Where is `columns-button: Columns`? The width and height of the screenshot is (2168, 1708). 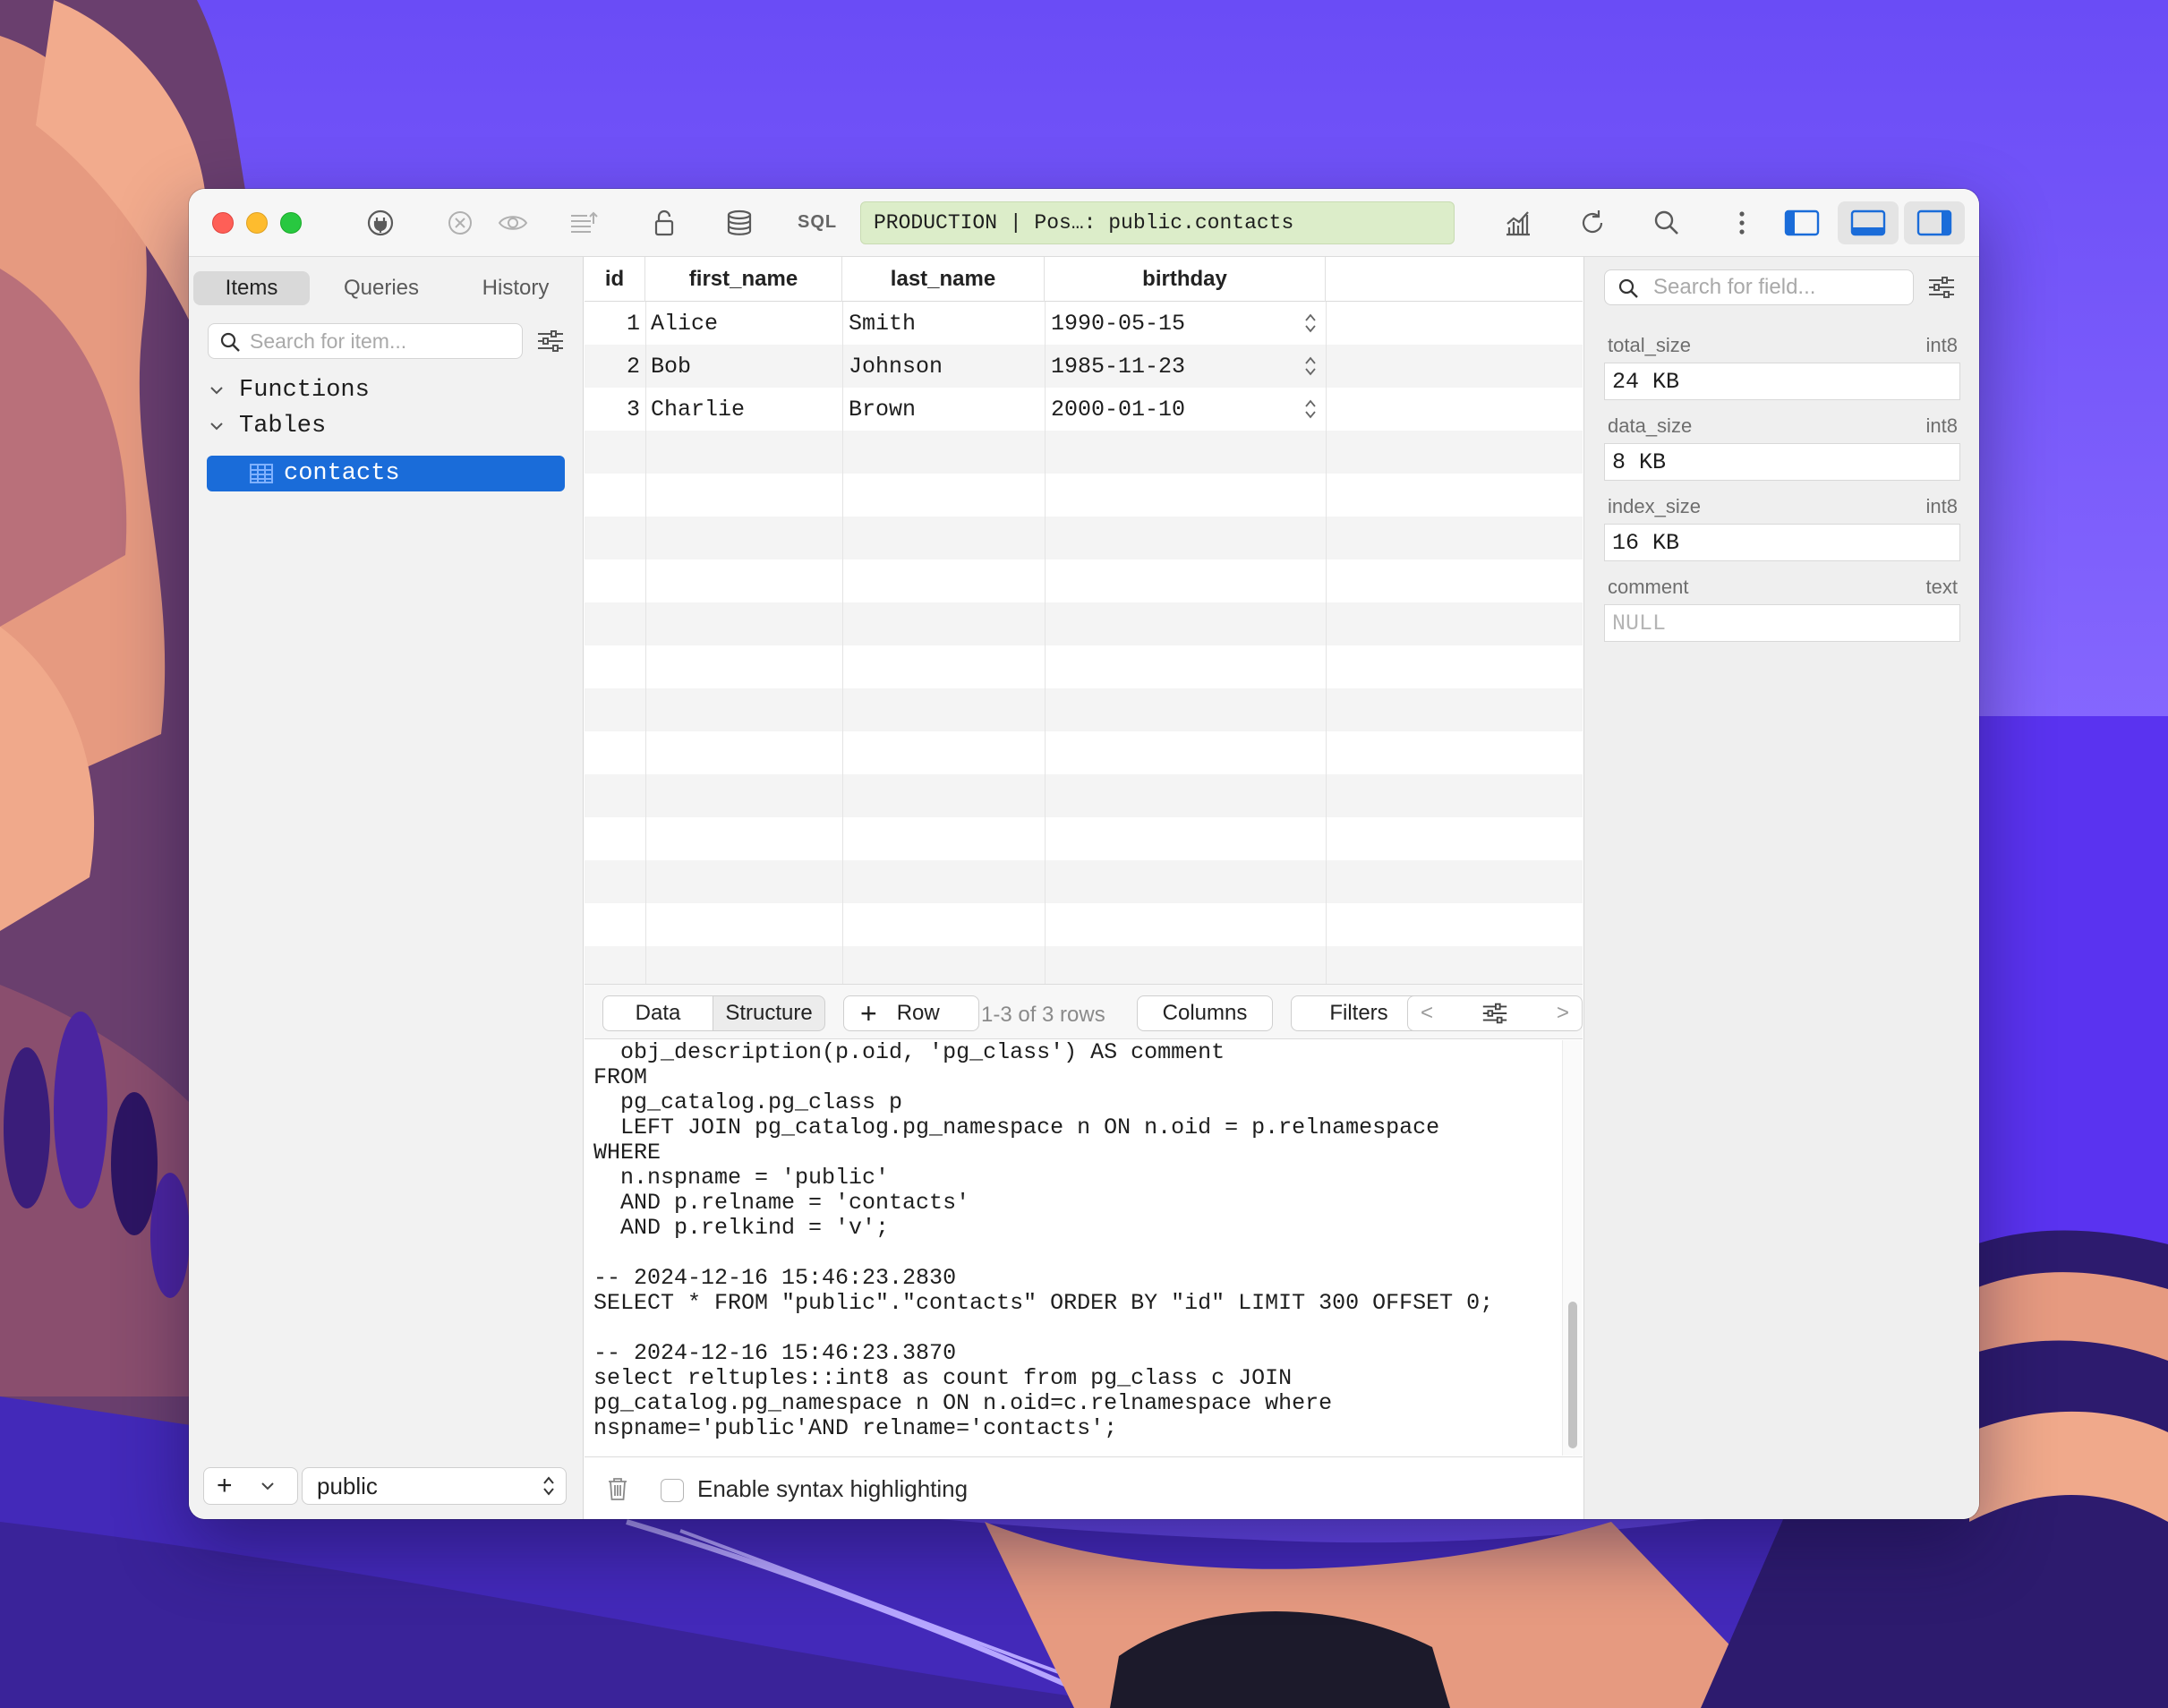
columns-button: Columns is located at coordinates (1205, 1013).